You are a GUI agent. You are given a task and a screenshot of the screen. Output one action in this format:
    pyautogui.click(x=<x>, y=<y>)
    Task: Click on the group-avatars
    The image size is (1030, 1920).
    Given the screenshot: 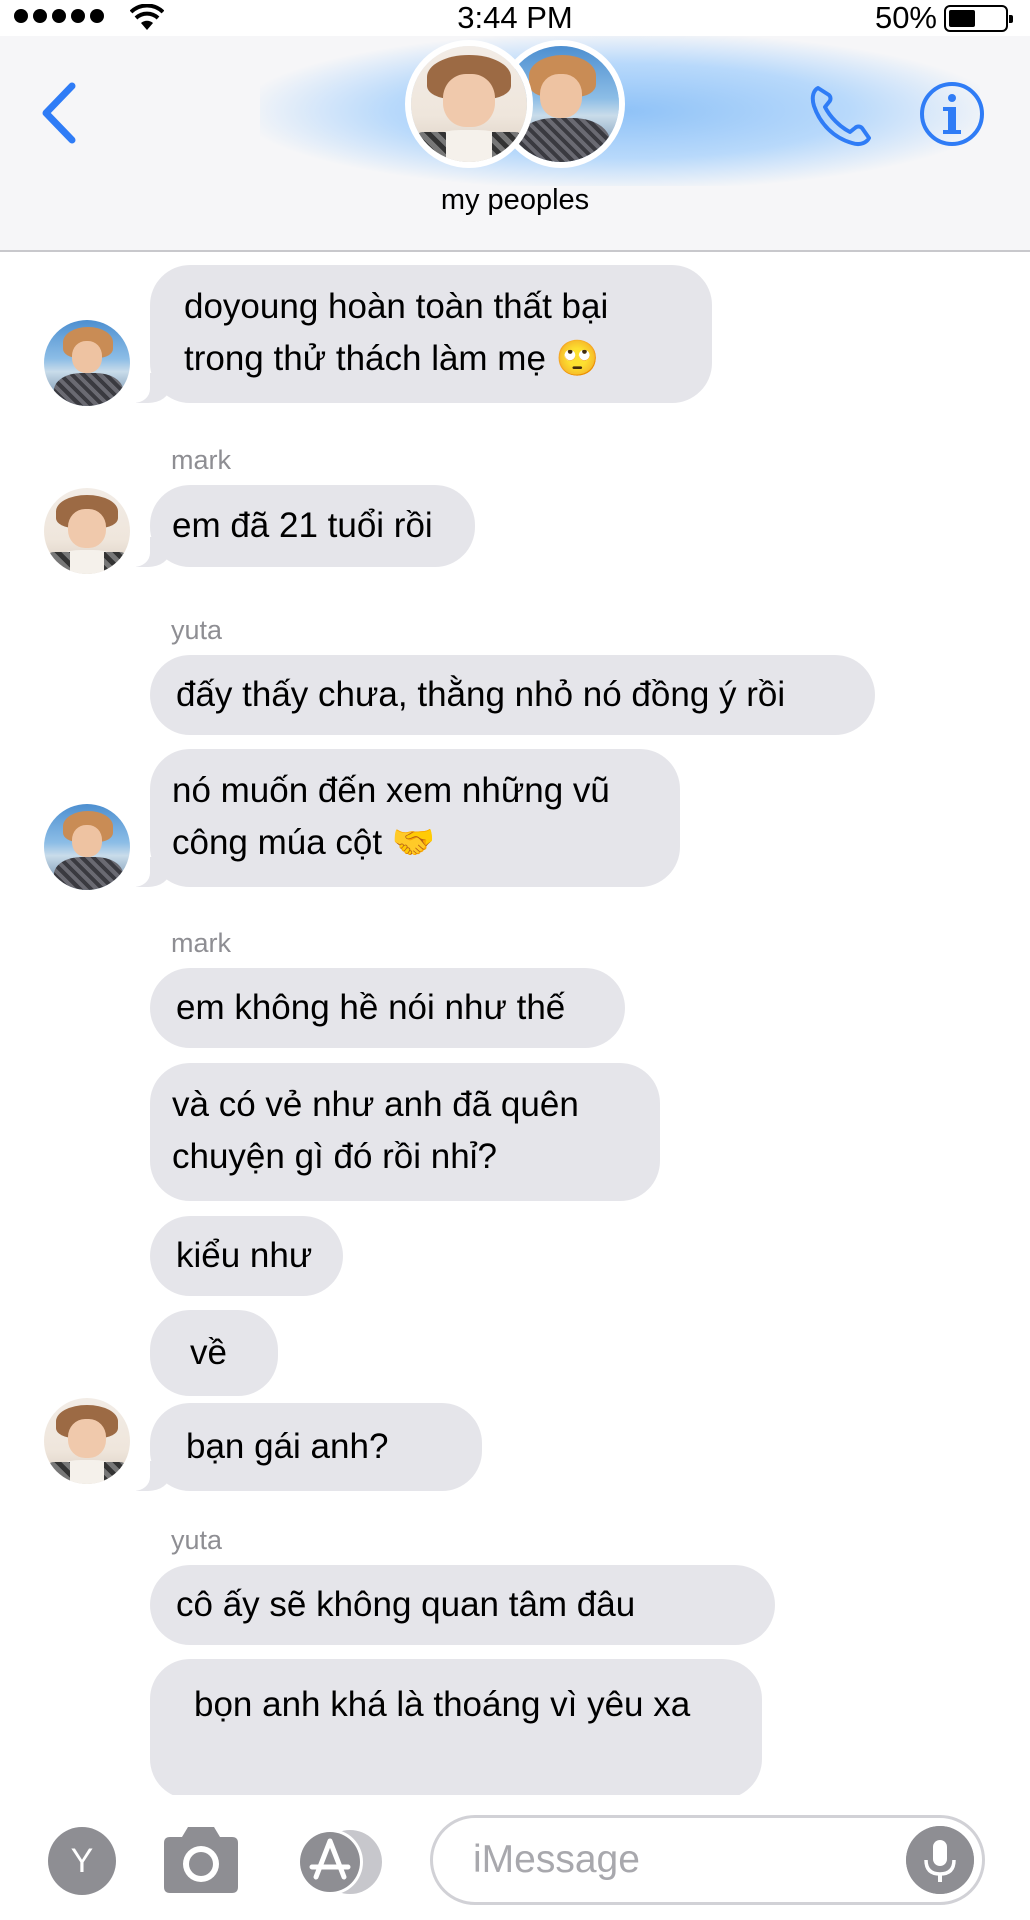 What is the action you would take?
    pyautogui.click(x=515, y=104)
    